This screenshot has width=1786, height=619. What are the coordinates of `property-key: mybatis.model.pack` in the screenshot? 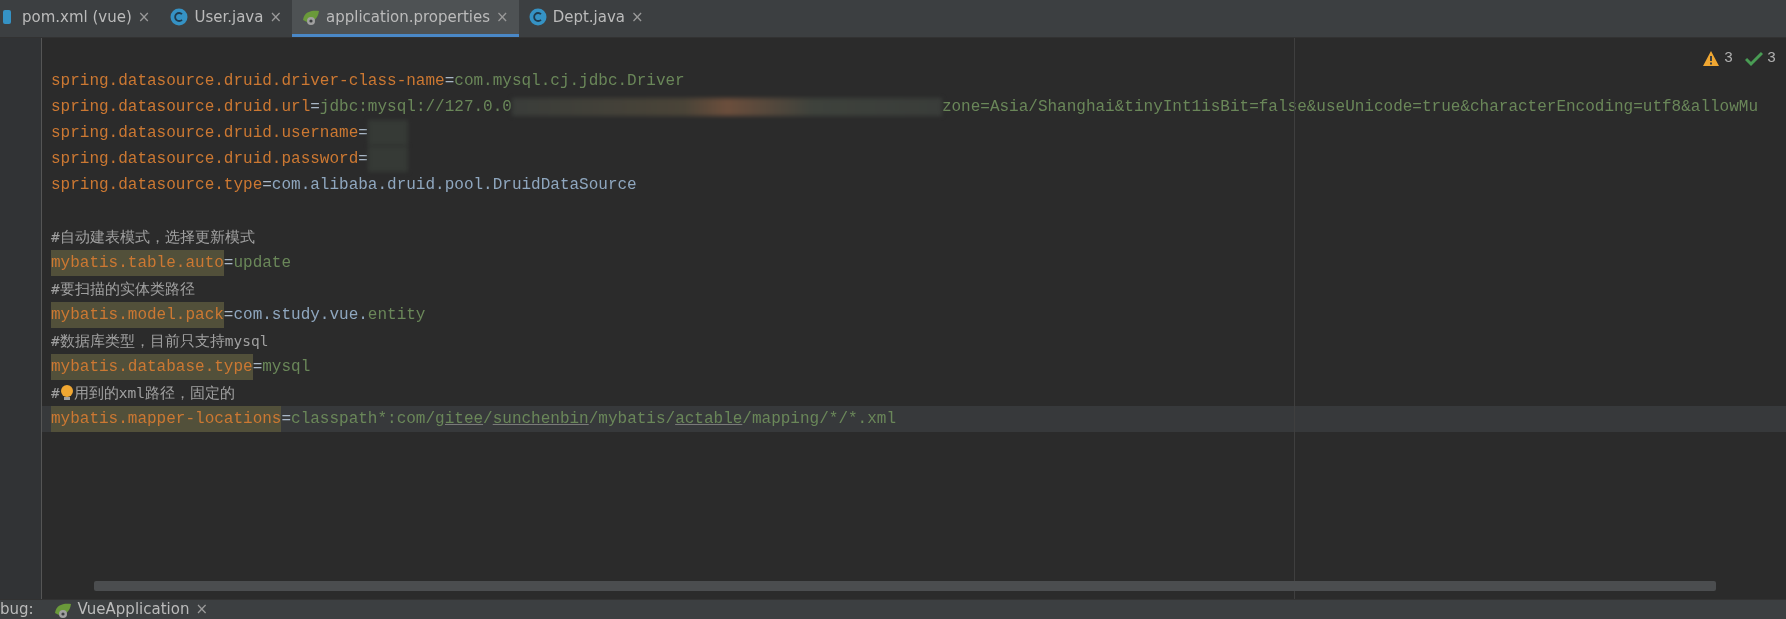 It's located at (137, 315).